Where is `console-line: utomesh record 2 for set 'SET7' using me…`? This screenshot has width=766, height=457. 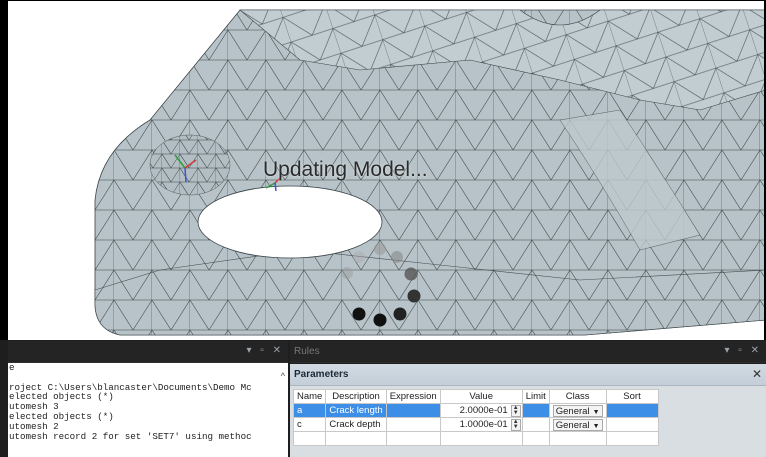 console-line: utomesh record 2 for set 'SET7' using me… is located at coordinates (130, 436).